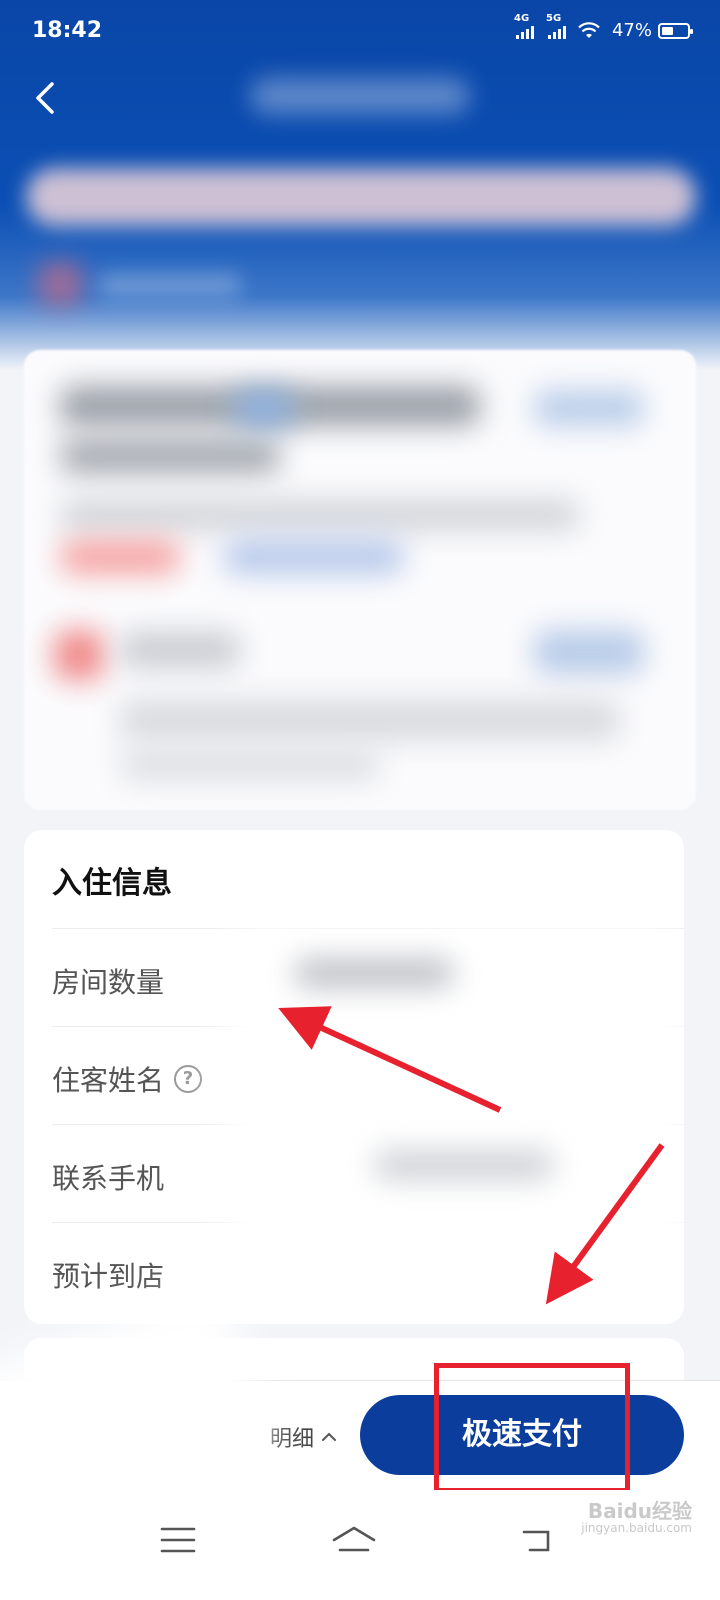  What do you see at coordinates (639, 1511) in the screenshot?
I see `watermark-text: Baidu经验` at bounding box center [639, 1511].